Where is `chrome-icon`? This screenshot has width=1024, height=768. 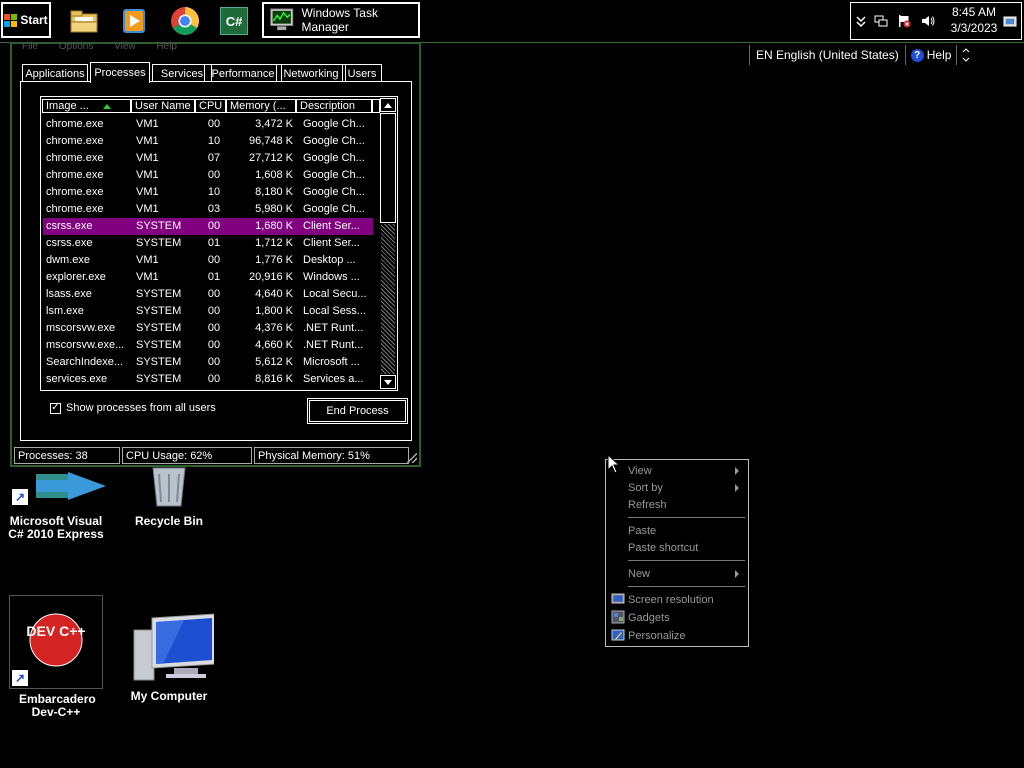 chrome-icon is located at coordinates (185, 21).